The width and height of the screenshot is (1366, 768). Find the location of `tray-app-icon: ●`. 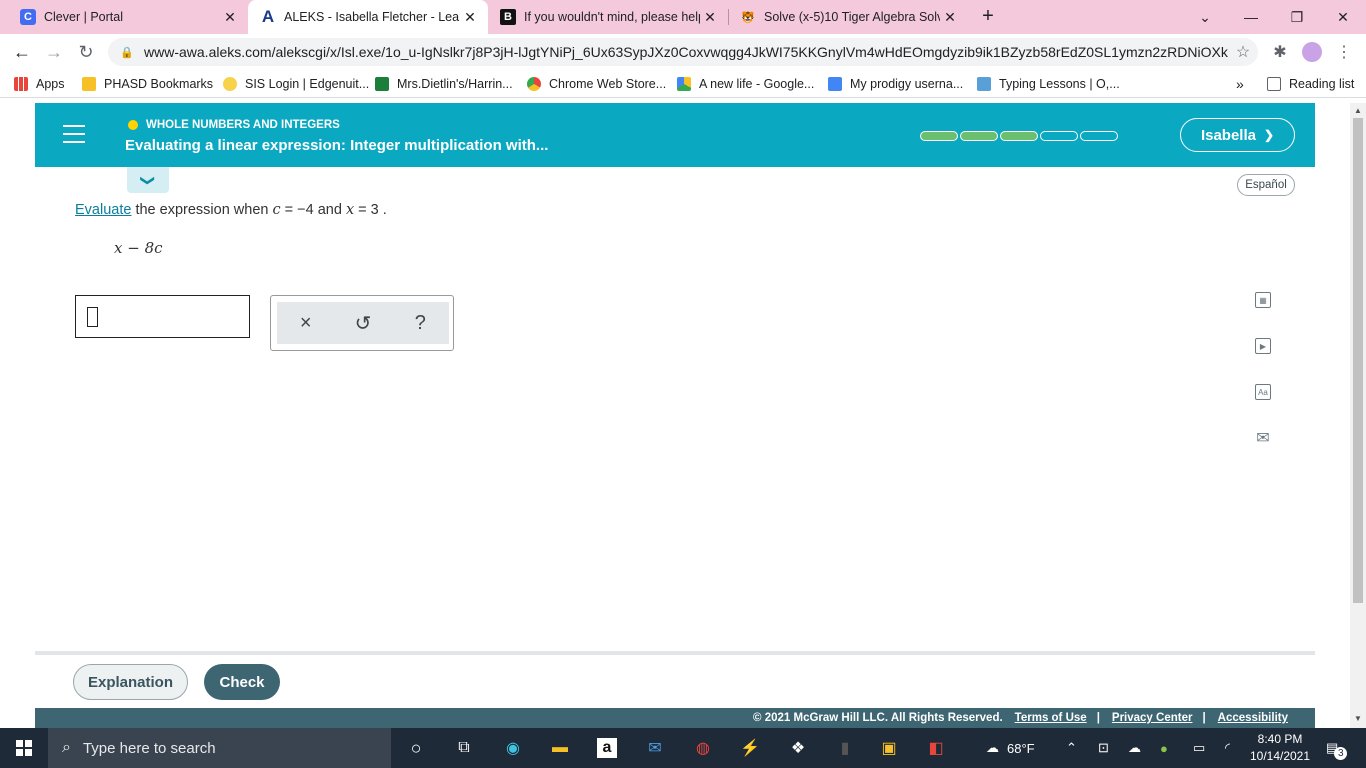

tray-app-icon: ● is located at coordinates (1164, 748).